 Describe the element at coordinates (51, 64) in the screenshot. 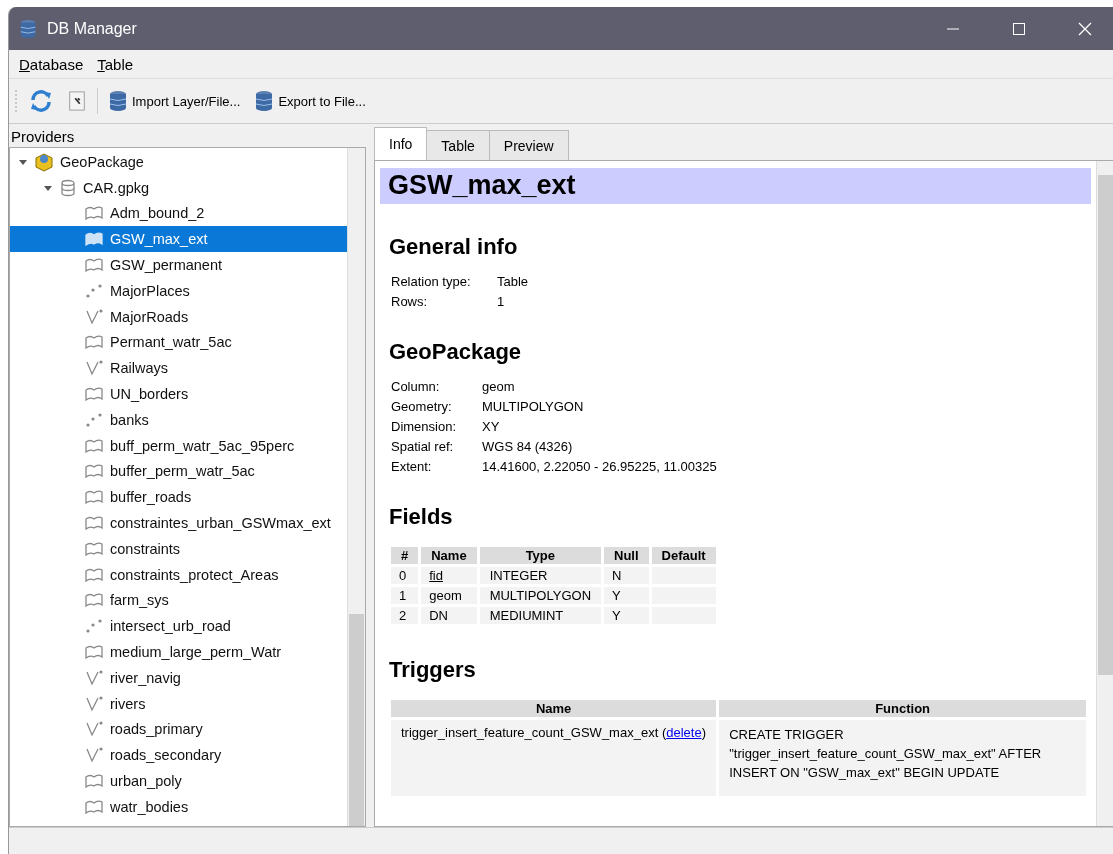

I see `menu-item: Database` at that location.